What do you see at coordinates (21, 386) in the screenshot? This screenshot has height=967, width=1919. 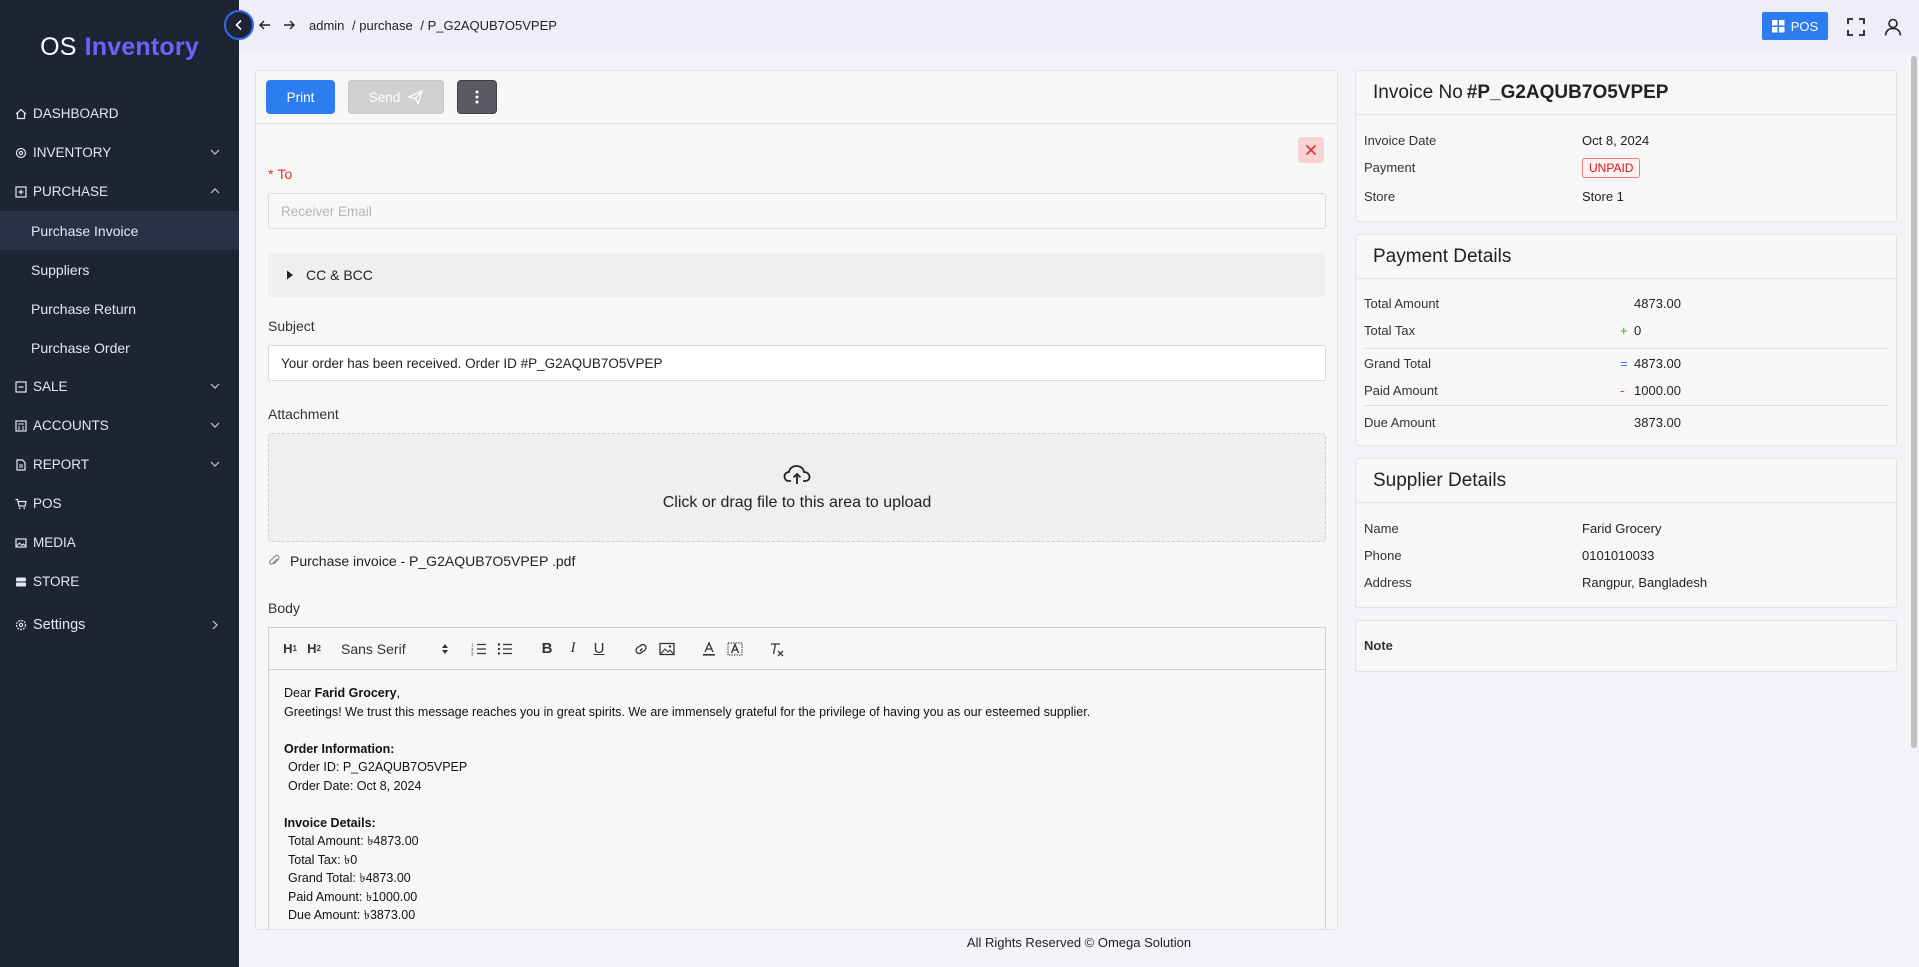 I see `minus-square-icon` at bounding box center [21, 386].